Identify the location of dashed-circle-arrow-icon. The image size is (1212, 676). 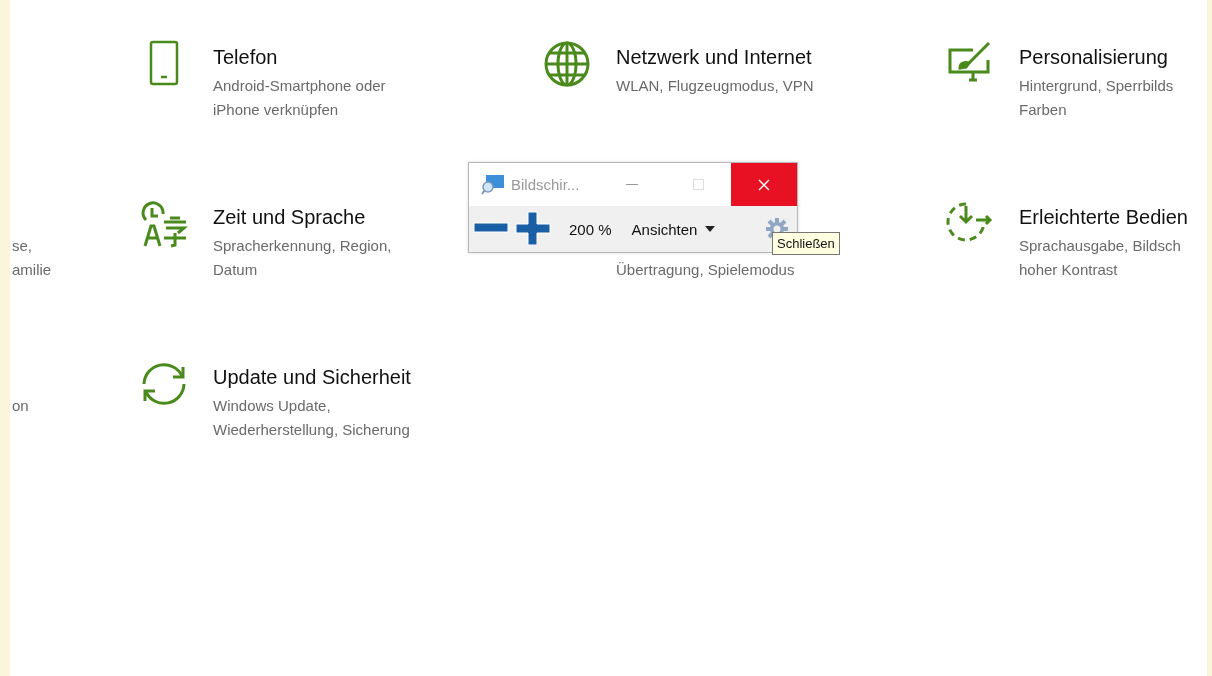
(970, 222).